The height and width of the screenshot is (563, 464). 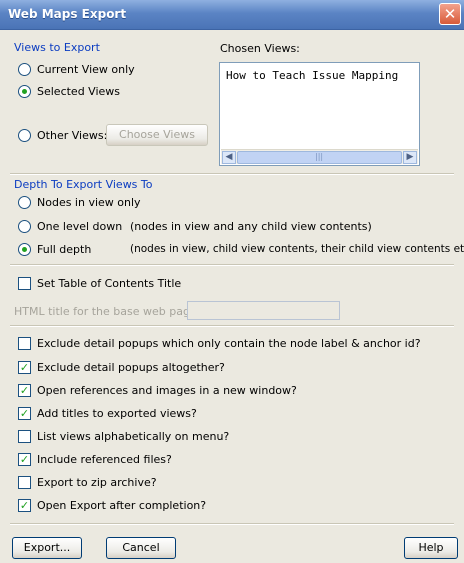 What do you see at coordinates (79, 91) in the screenshot?
I see `radio-selected-views-label: Selected Views` at bounding box center [79, 91].